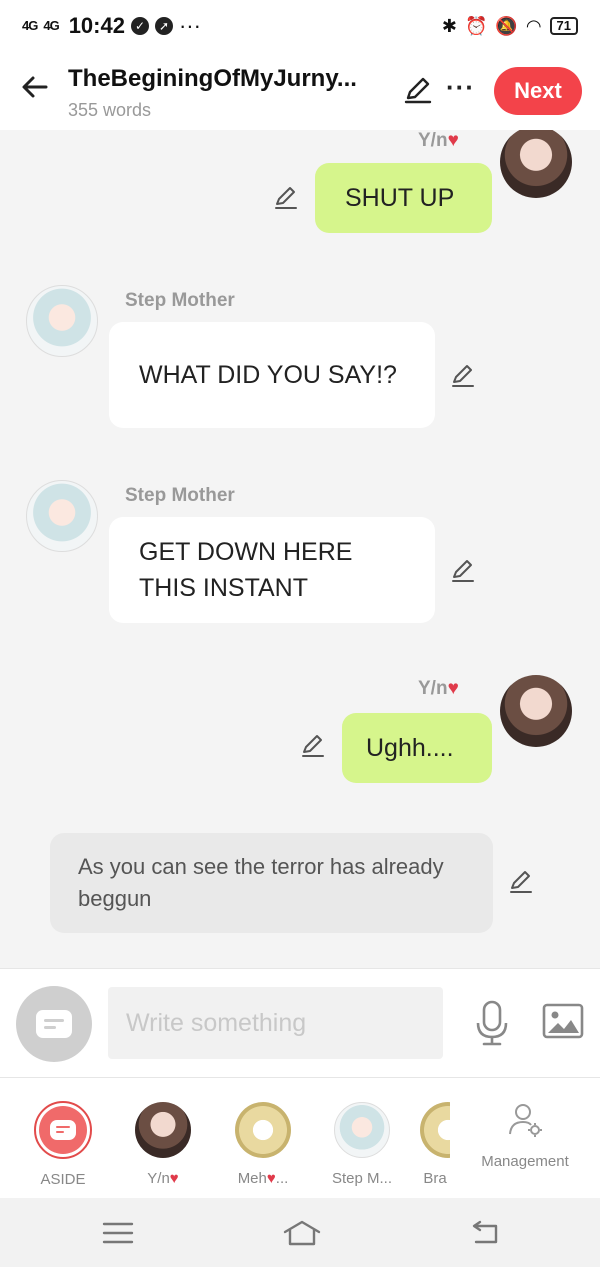 The height and width of the screenshot is (1267, 600). Describe the element at coordinates (435, 1178) in the screenshot. I see `character-label: Bra` at that location.